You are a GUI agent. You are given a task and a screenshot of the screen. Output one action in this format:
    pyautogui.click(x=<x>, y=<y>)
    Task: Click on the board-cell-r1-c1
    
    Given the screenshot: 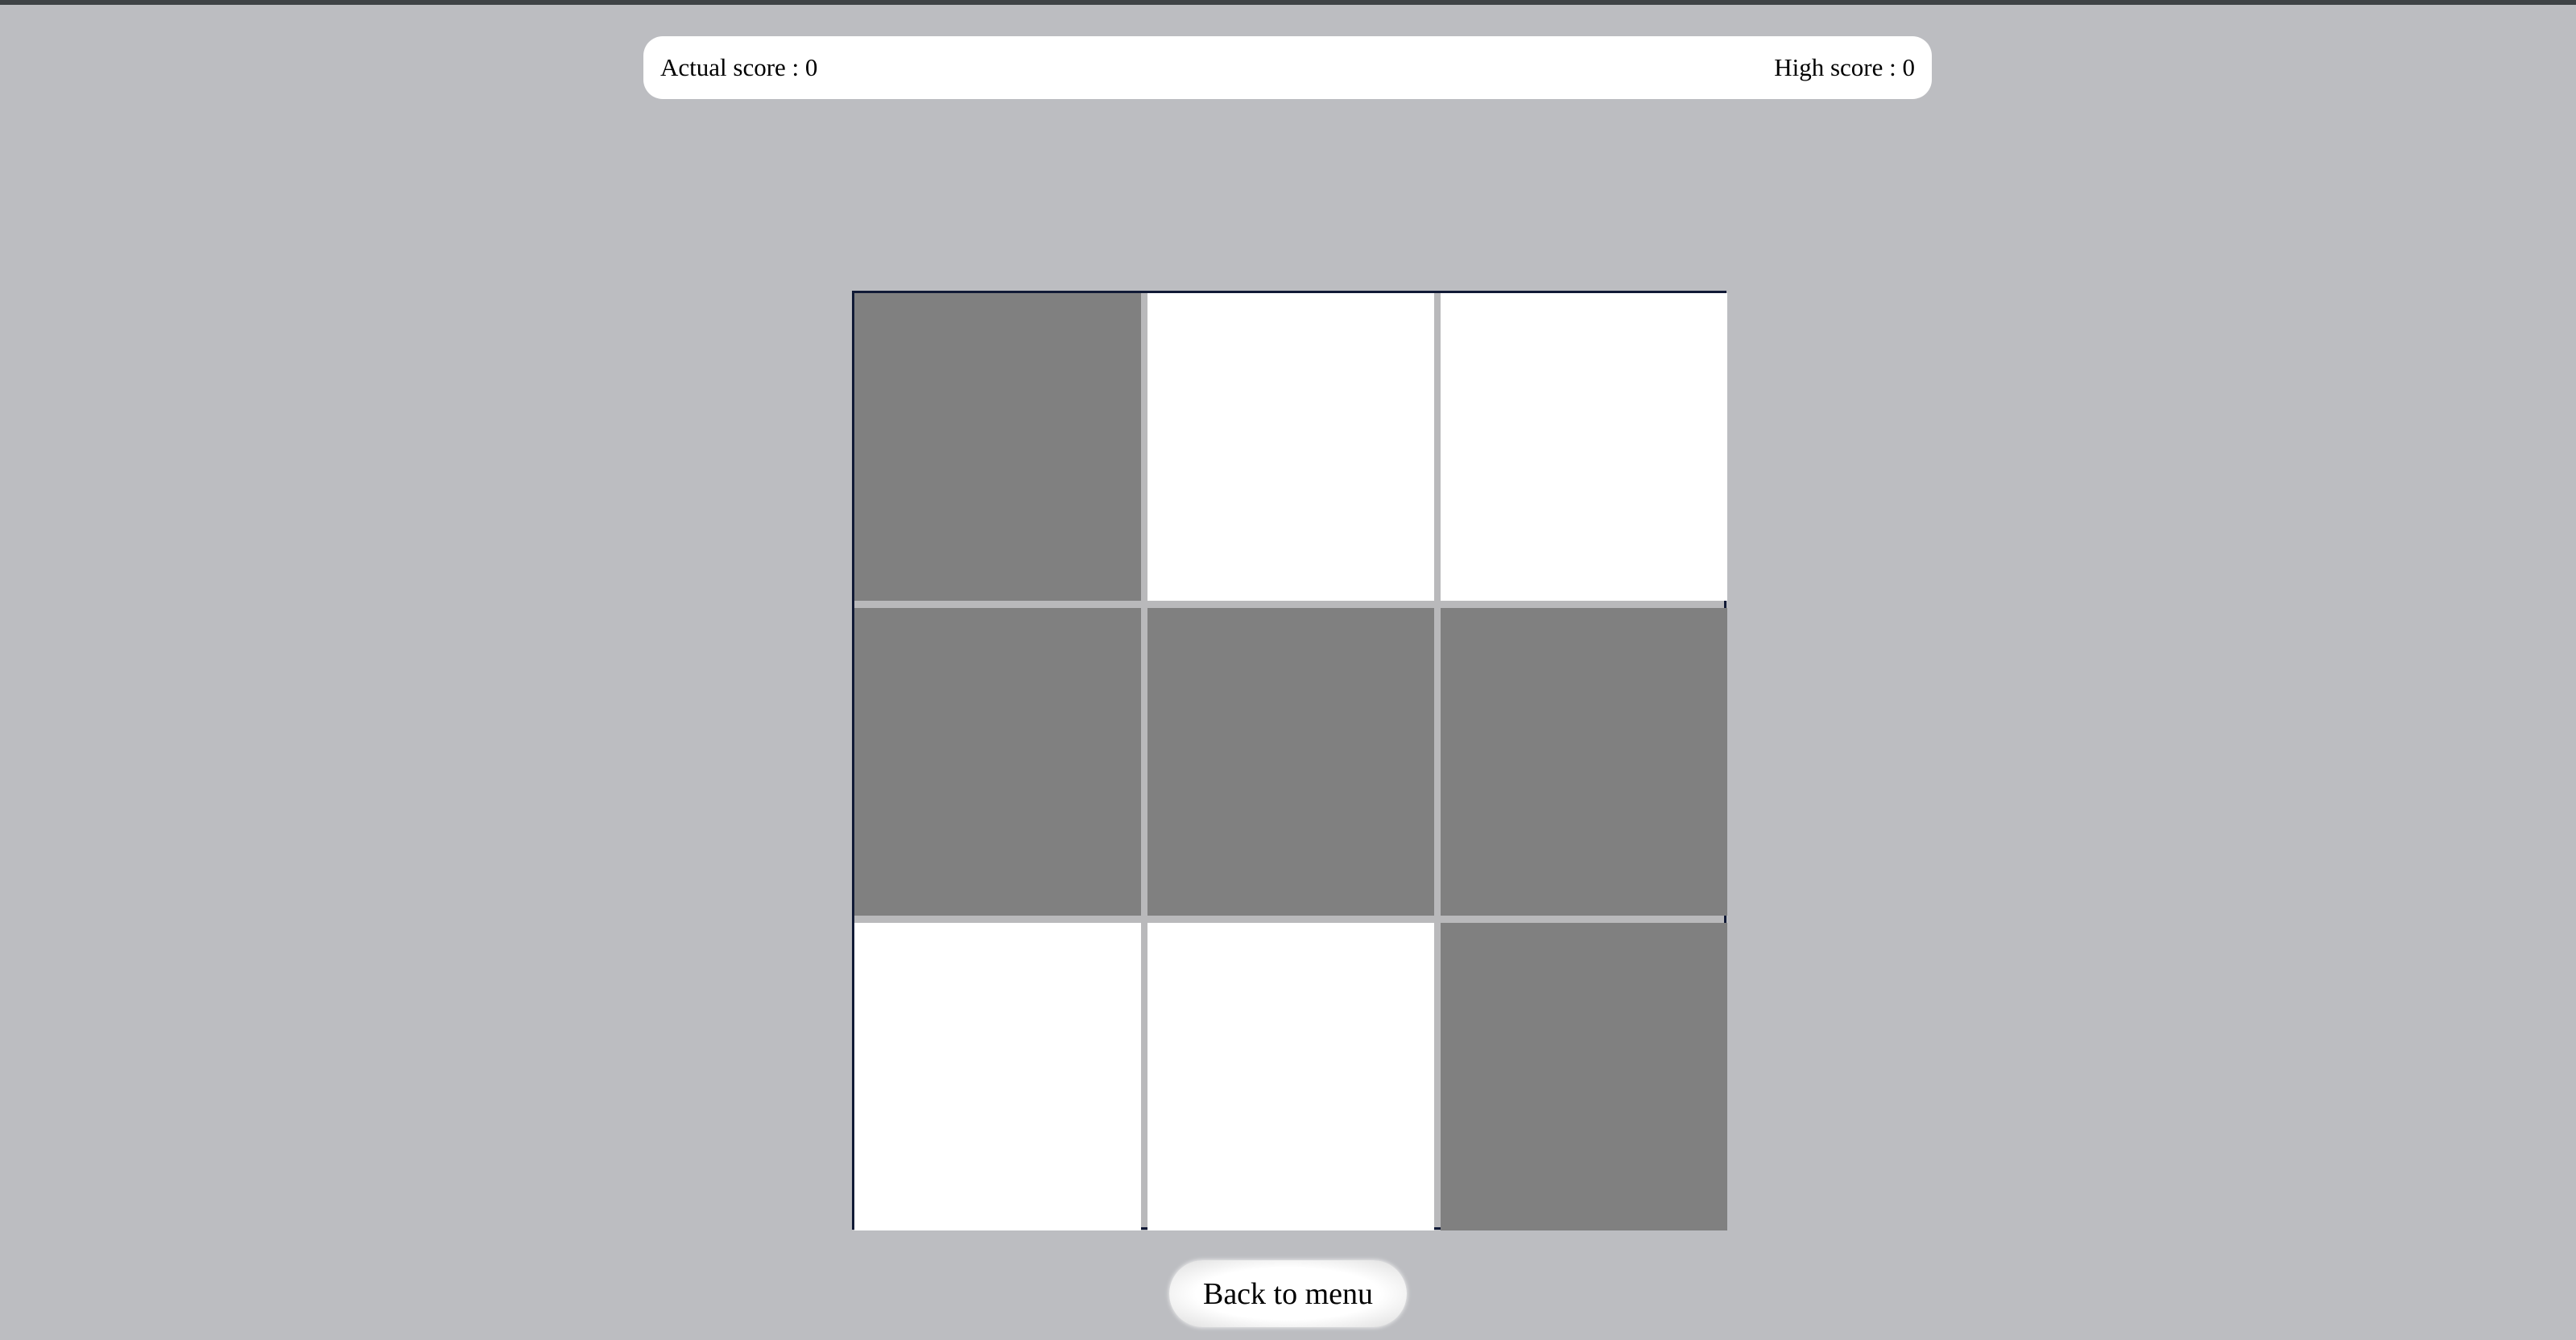 What is the action you would take?
    pyautogui.click(x=998, y=447)
    